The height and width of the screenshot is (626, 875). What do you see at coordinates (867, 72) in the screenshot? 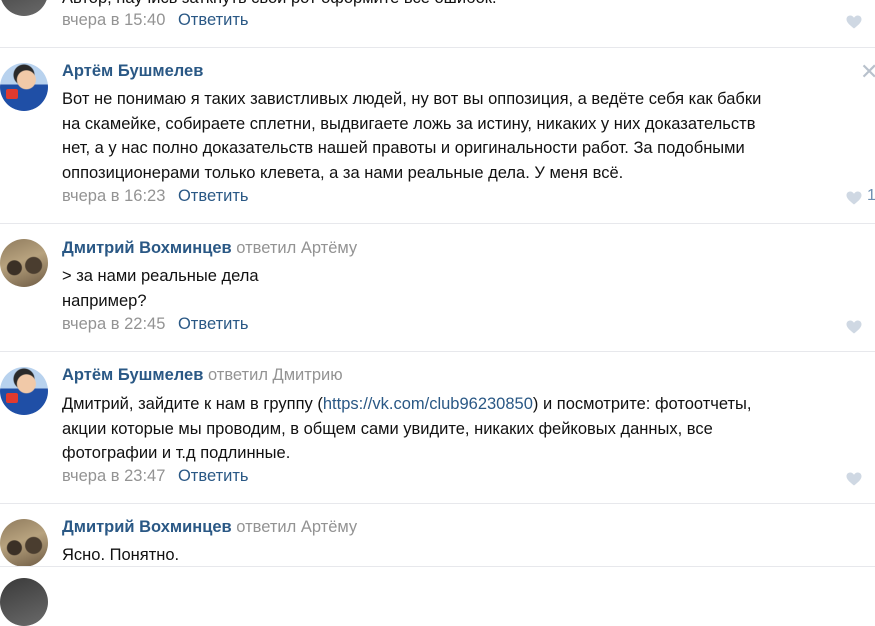
I see `close-icon: ✕` at bounding box center [867, 72].